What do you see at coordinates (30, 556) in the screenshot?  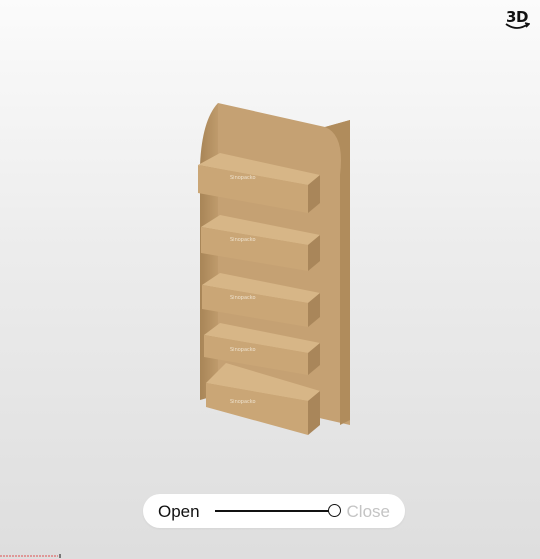 I see `edge-marker` at bounding box center [30, 556].